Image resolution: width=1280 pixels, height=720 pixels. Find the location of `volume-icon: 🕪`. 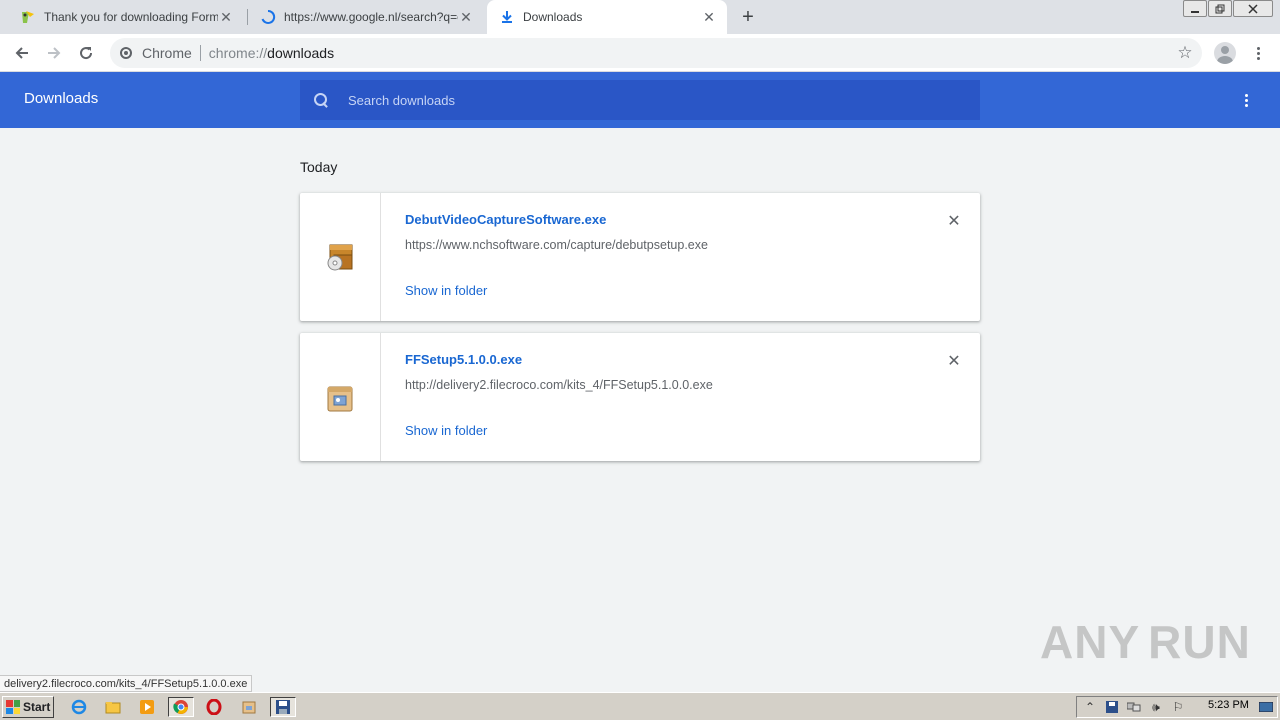

volume-icon: 🕪 is located at coordinates (1156, 707).